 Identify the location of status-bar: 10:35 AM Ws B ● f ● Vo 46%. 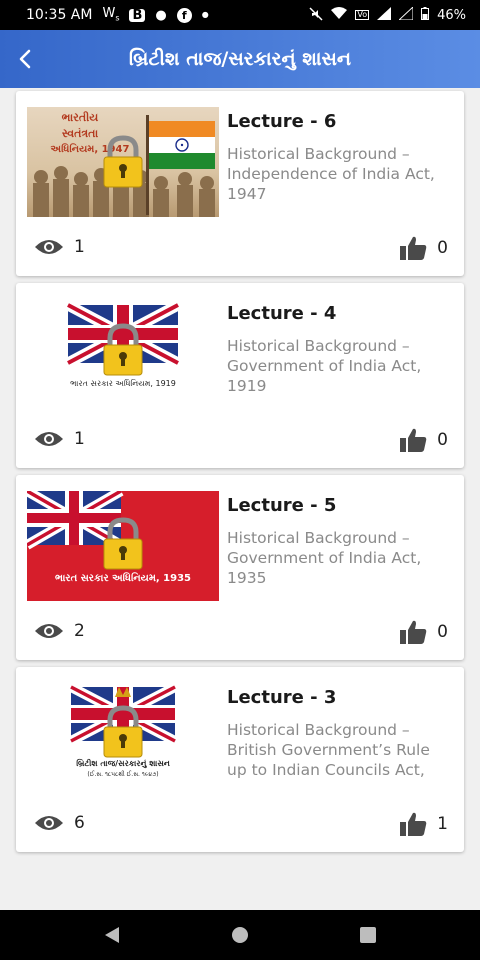
(240, 15).